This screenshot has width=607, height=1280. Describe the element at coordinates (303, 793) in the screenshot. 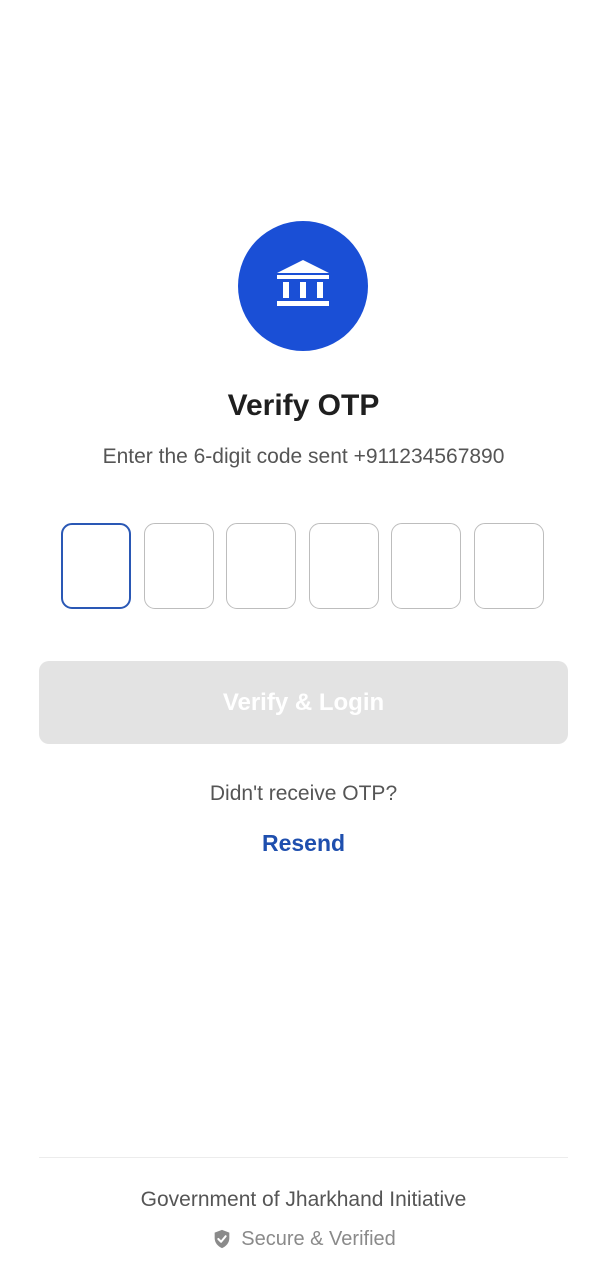

I see `resend-prompt: Didn't receive OTP?` at that location.